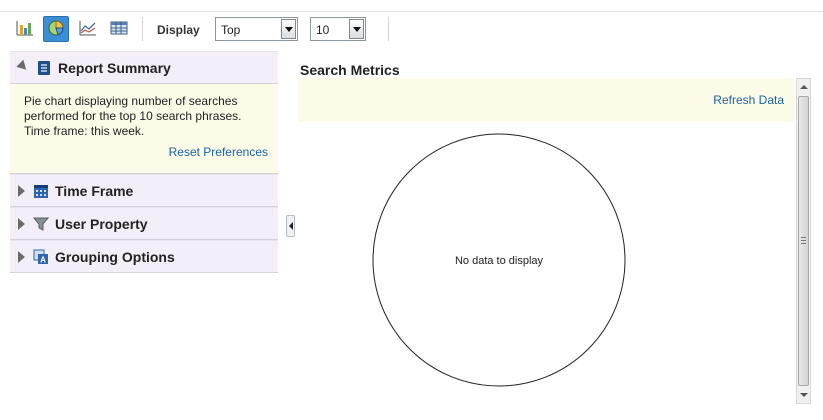 This screenshot has width=823, height=420. Describe the element at coordinates (231, 30) in the screenshot. I see `display-select-value: Top` at that location.